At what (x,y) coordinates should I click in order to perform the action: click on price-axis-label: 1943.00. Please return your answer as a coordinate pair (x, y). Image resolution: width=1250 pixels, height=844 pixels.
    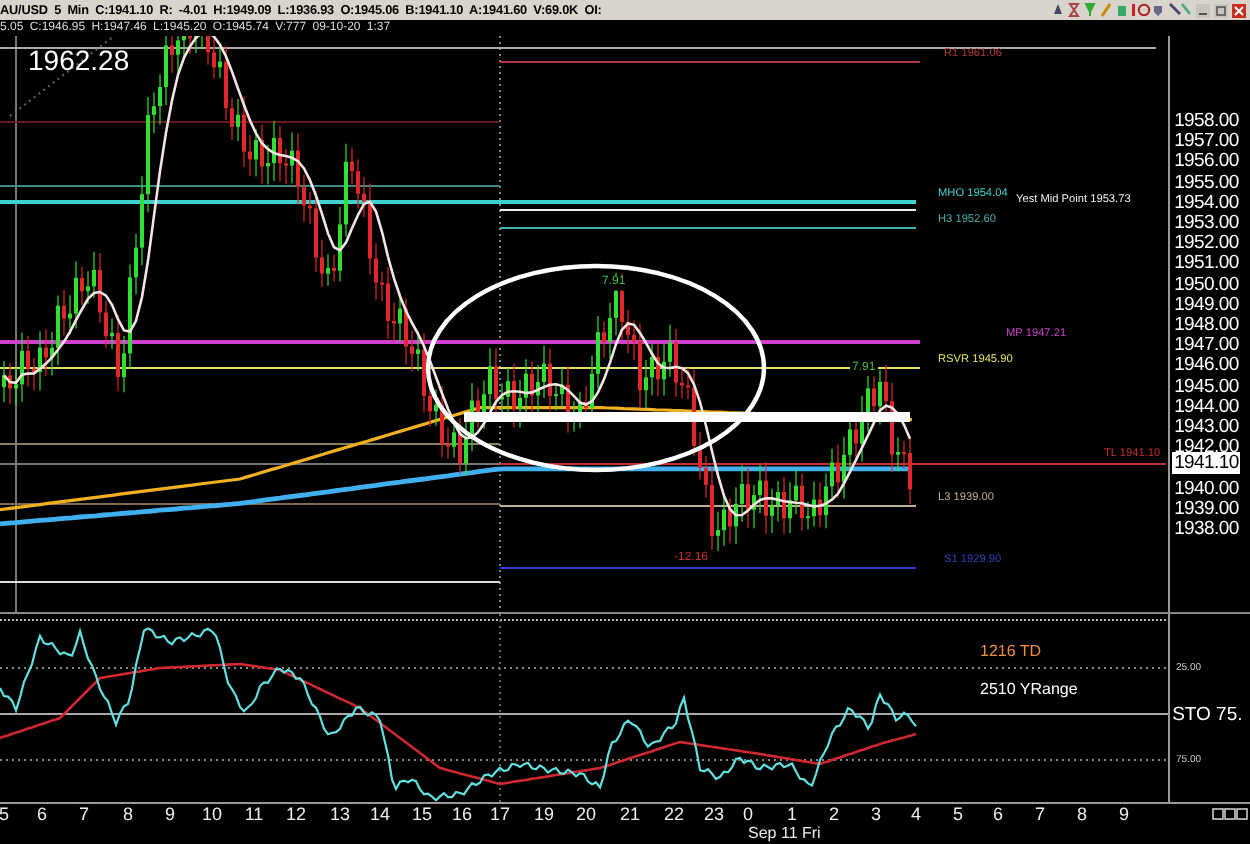
    Looking at the image, I should click on (1206, 428).